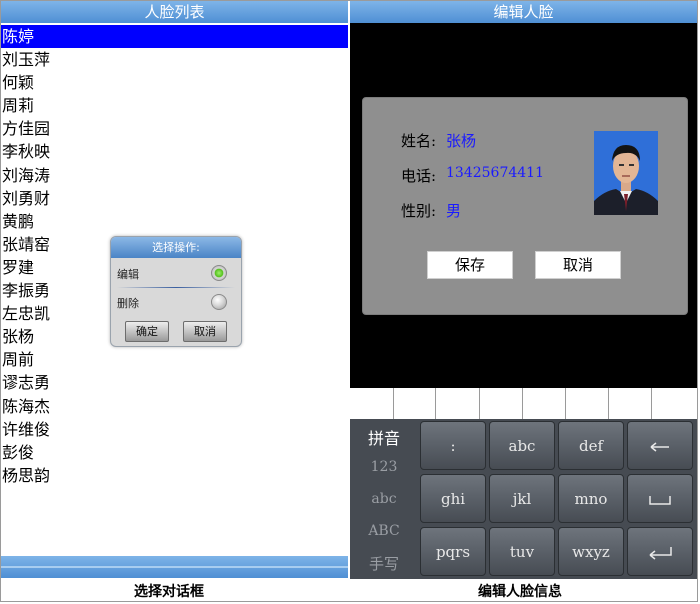 The image size is (700, 604). I want to click on ok-button: 确定, so click(147, 331).